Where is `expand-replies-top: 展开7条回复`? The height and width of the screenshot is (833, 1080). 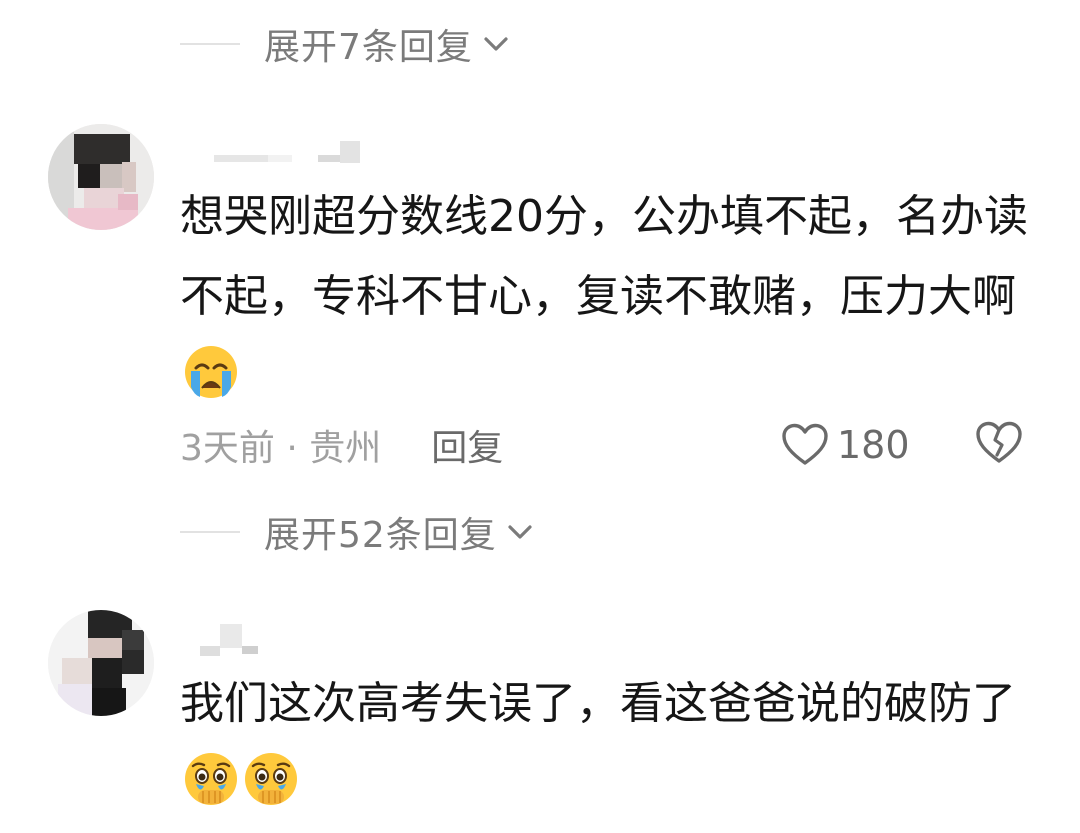 expand-replies-top: 展开7条回复 is located at coordinates (346, 44).